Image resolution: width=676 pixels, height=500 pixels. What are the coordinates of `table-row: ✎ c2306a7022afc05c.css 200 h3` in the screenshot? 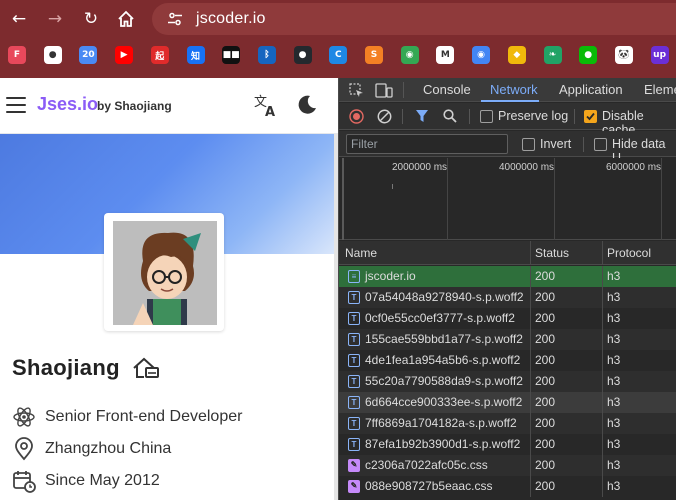 It's located at (507, 465).